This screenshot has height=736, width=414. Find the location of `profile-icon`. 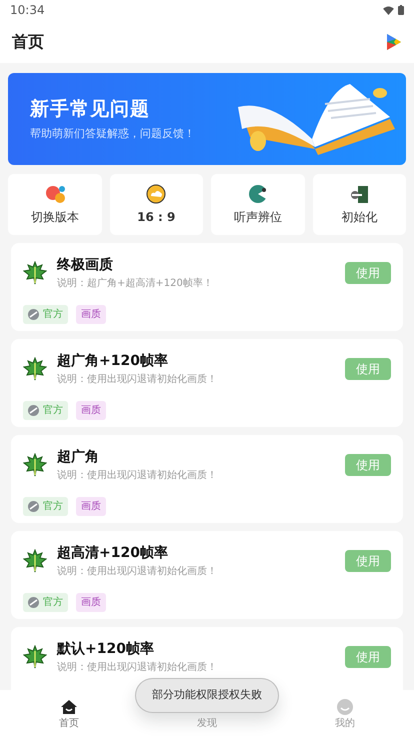

profile-icon is located at coordinates (345, 707).